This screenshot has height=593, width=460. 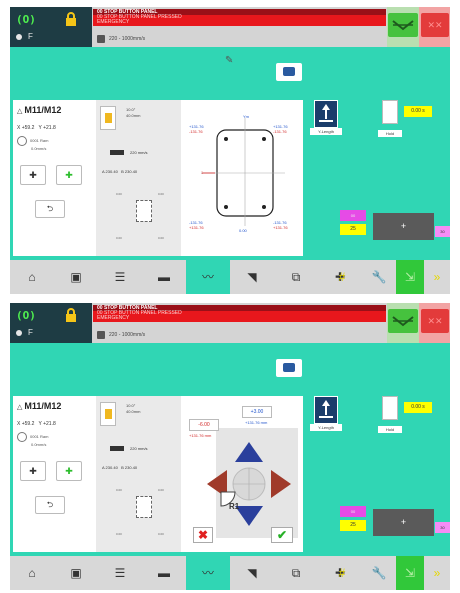 I want to click on time-display: 0.00 s, so click(x=418, y=111).